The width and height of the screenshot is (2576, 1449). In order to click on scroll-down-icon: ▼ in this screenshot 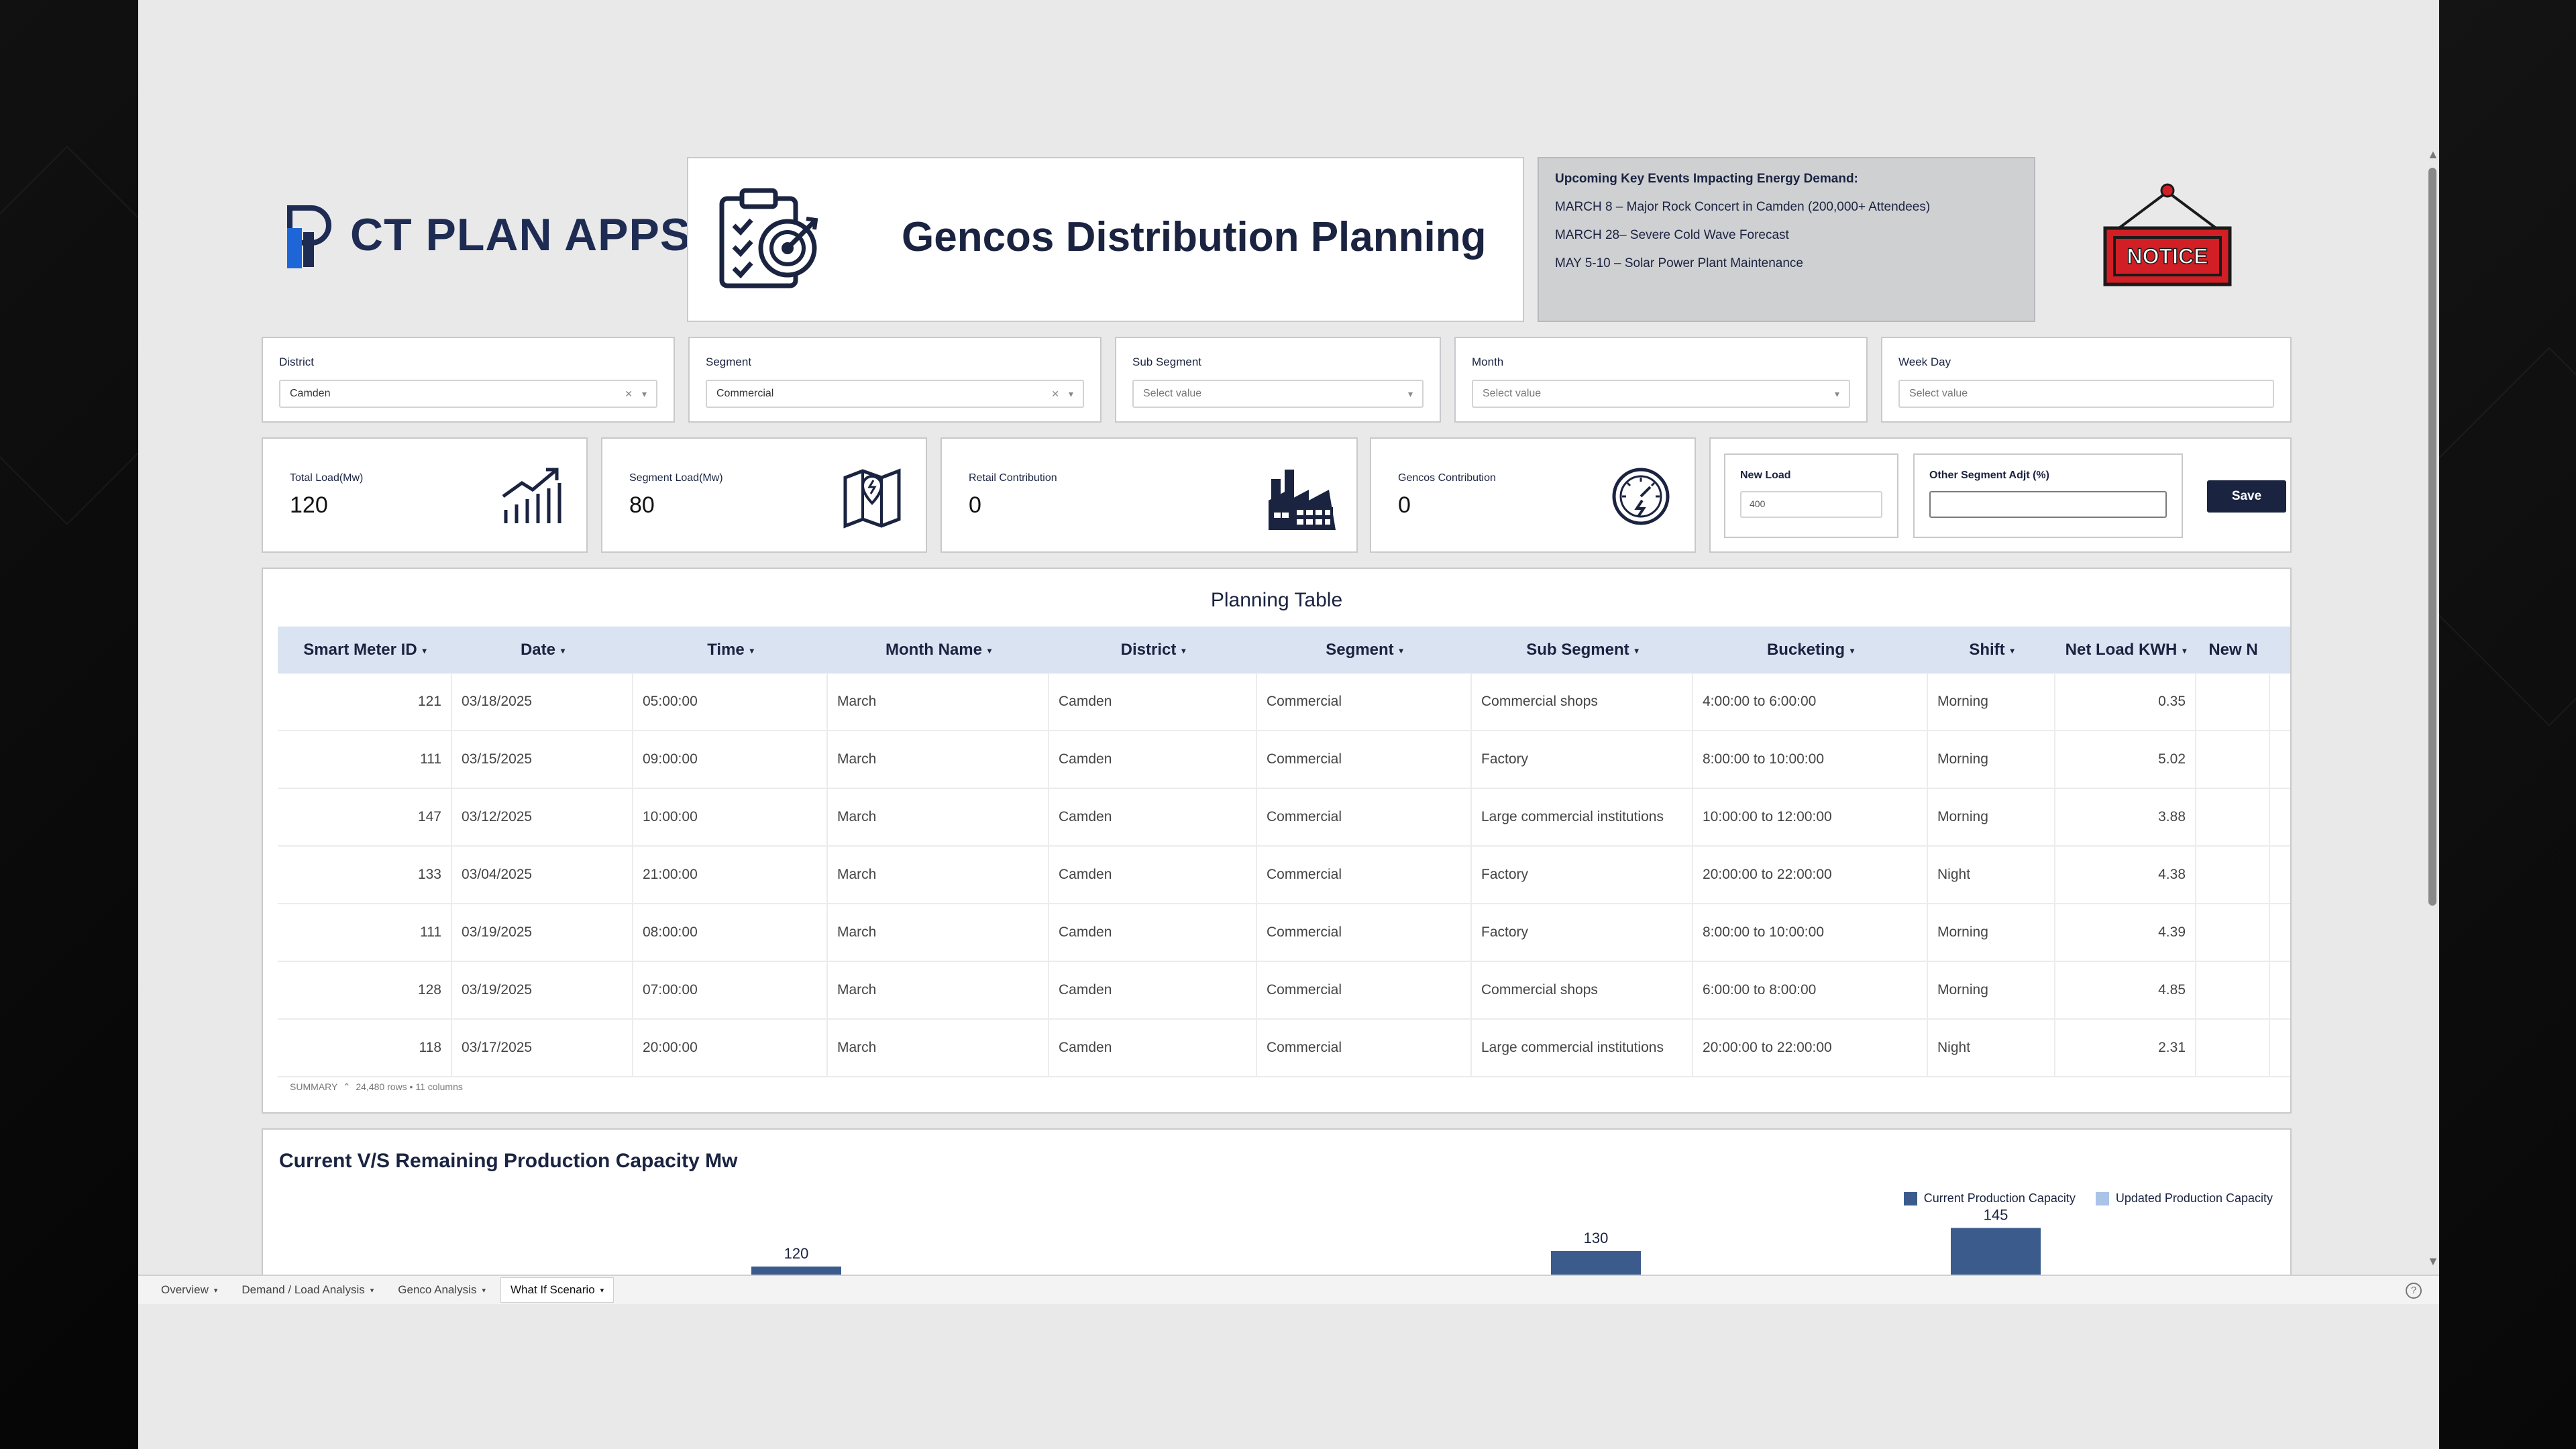, I will do `click(2433, 1261)`.